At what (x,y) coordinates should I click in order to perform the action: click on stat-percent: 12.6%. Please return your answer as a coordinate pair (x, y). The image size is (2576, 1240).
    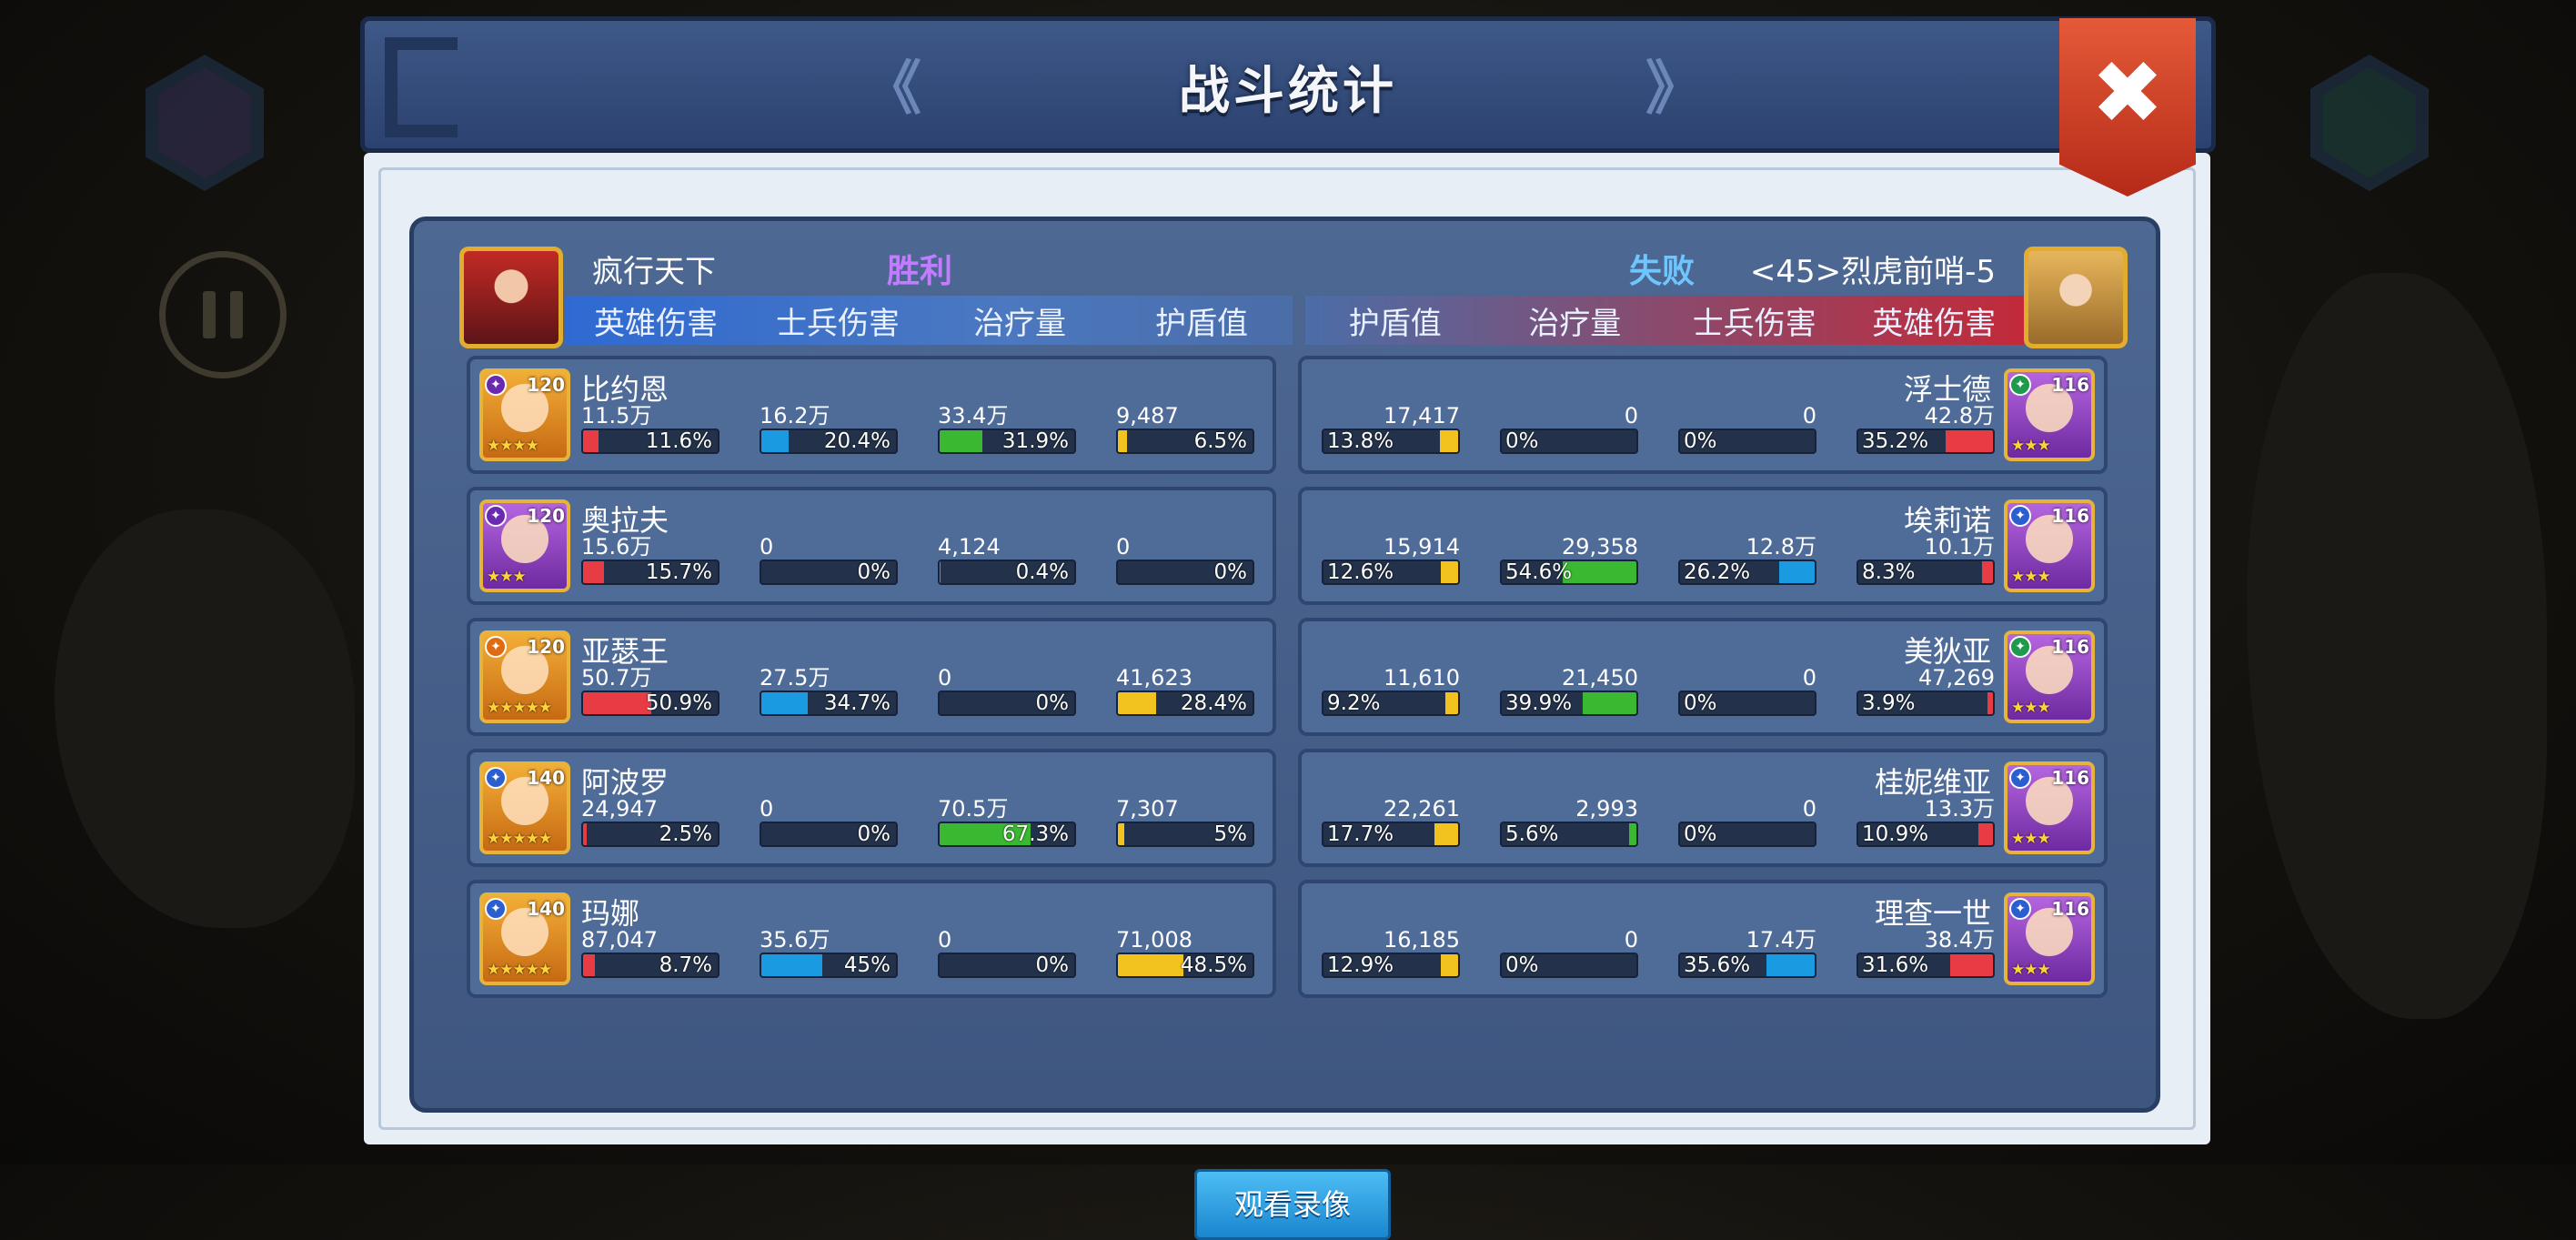
    Looking at the image, I should click on (1360, 572).